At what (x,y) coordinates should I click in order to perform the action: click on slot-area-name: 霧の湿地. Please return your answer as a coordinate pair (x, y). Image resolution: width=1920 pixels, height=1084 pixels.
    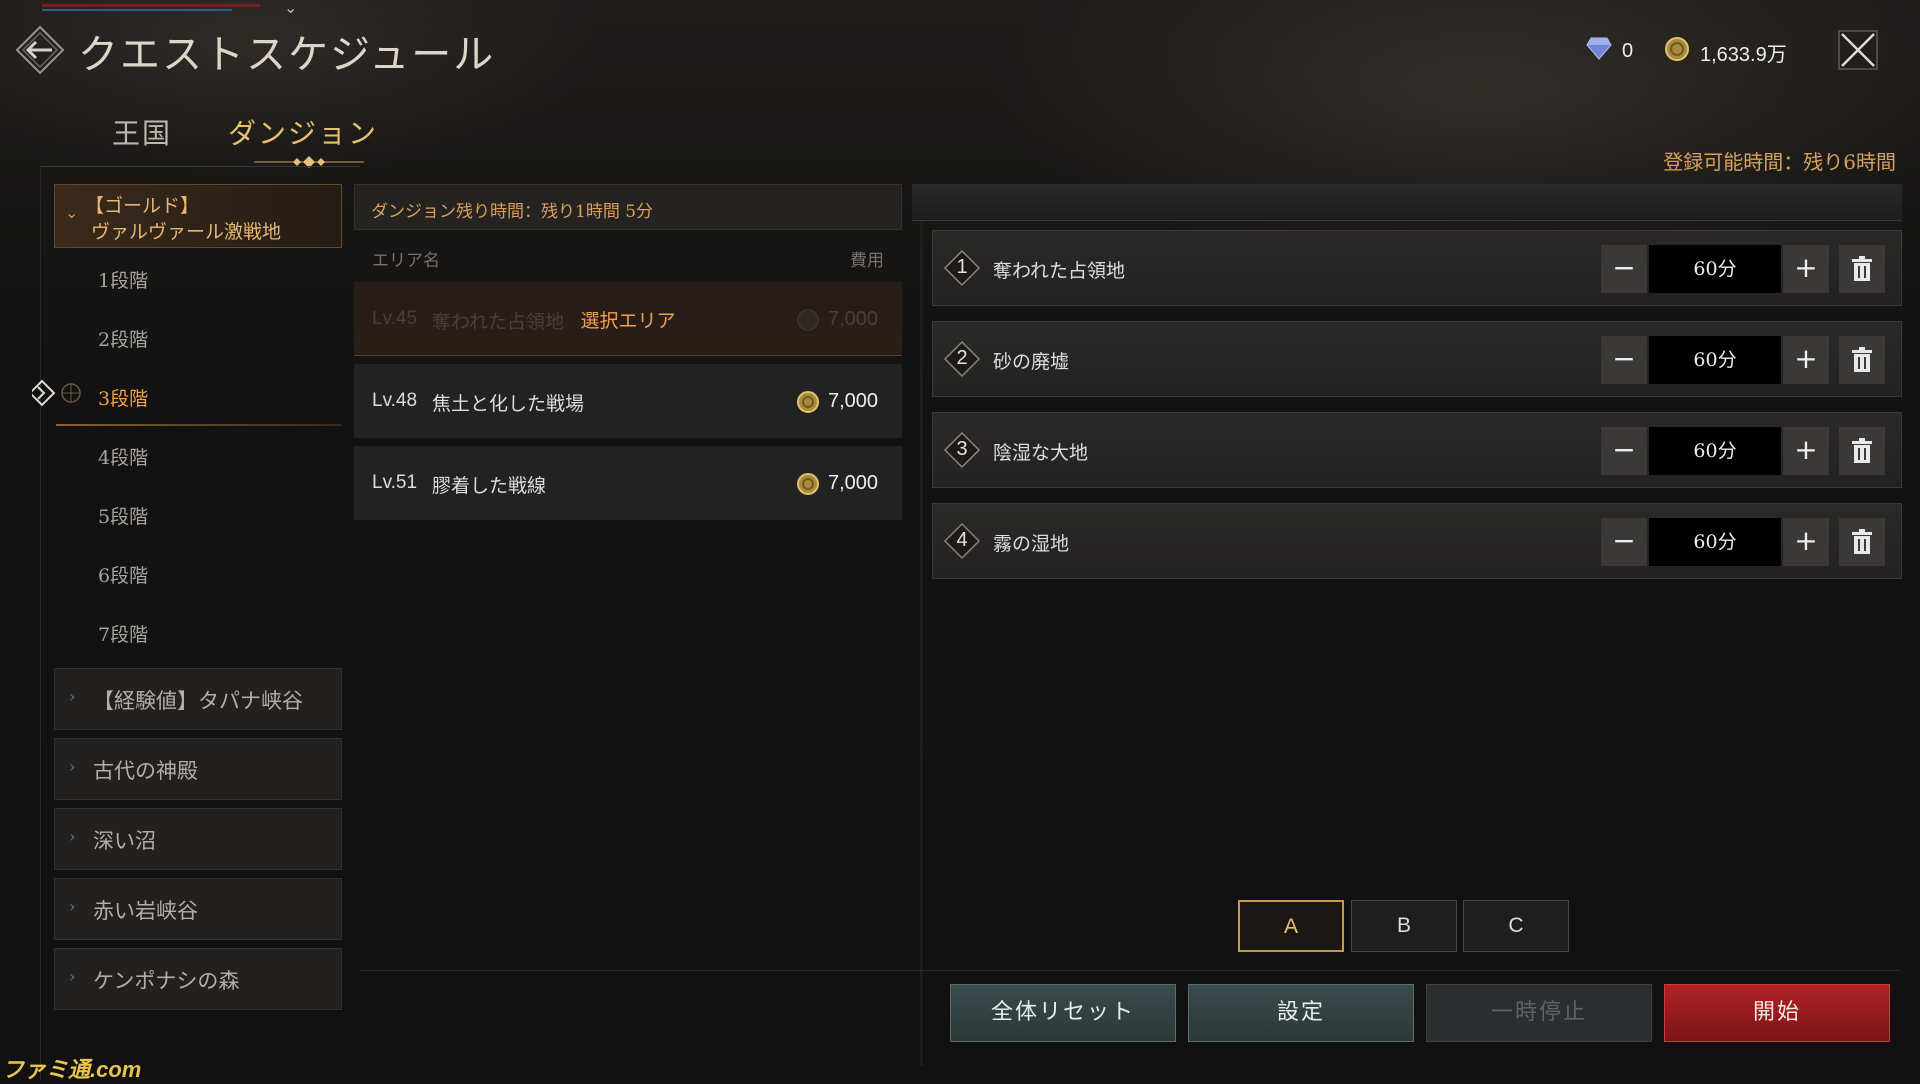
    Looking at the image, I should click on (1031, 544).